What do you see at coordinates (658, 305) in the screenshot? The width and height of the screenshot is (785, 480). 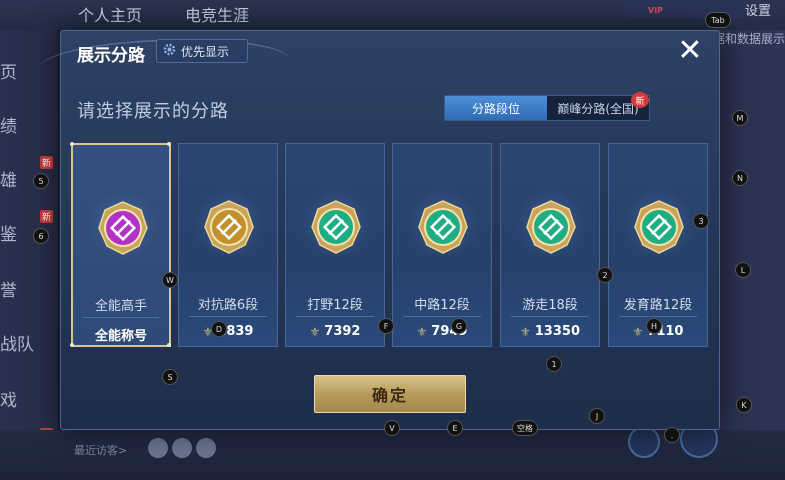 I see `card-label: 发育路12段` at bounding box center [658, 305].